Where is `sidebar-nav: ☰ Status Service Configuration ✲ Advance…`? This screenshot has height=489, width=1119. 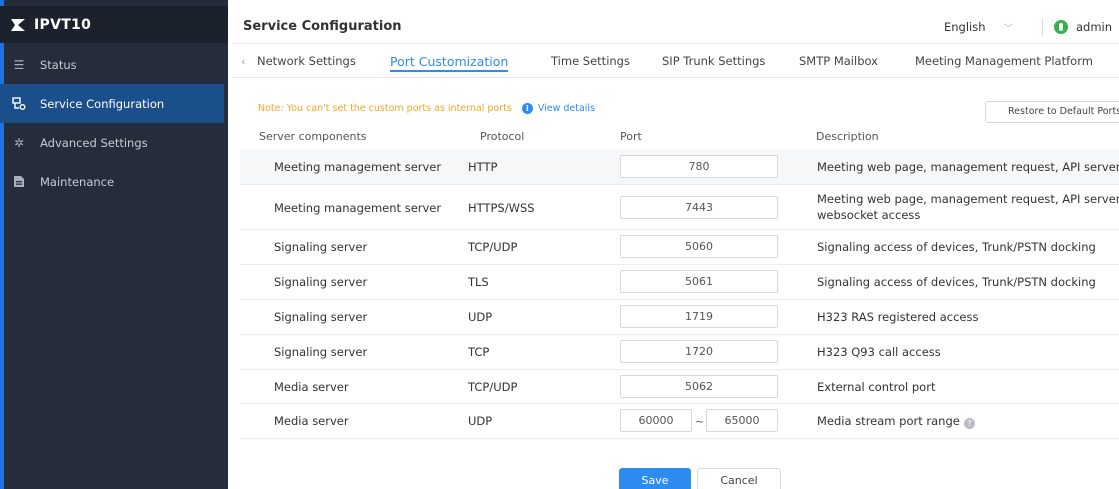
sidebar-nav: ☰ Status Service Configuration ✲ Advance… is located at coordinates (112, 123).